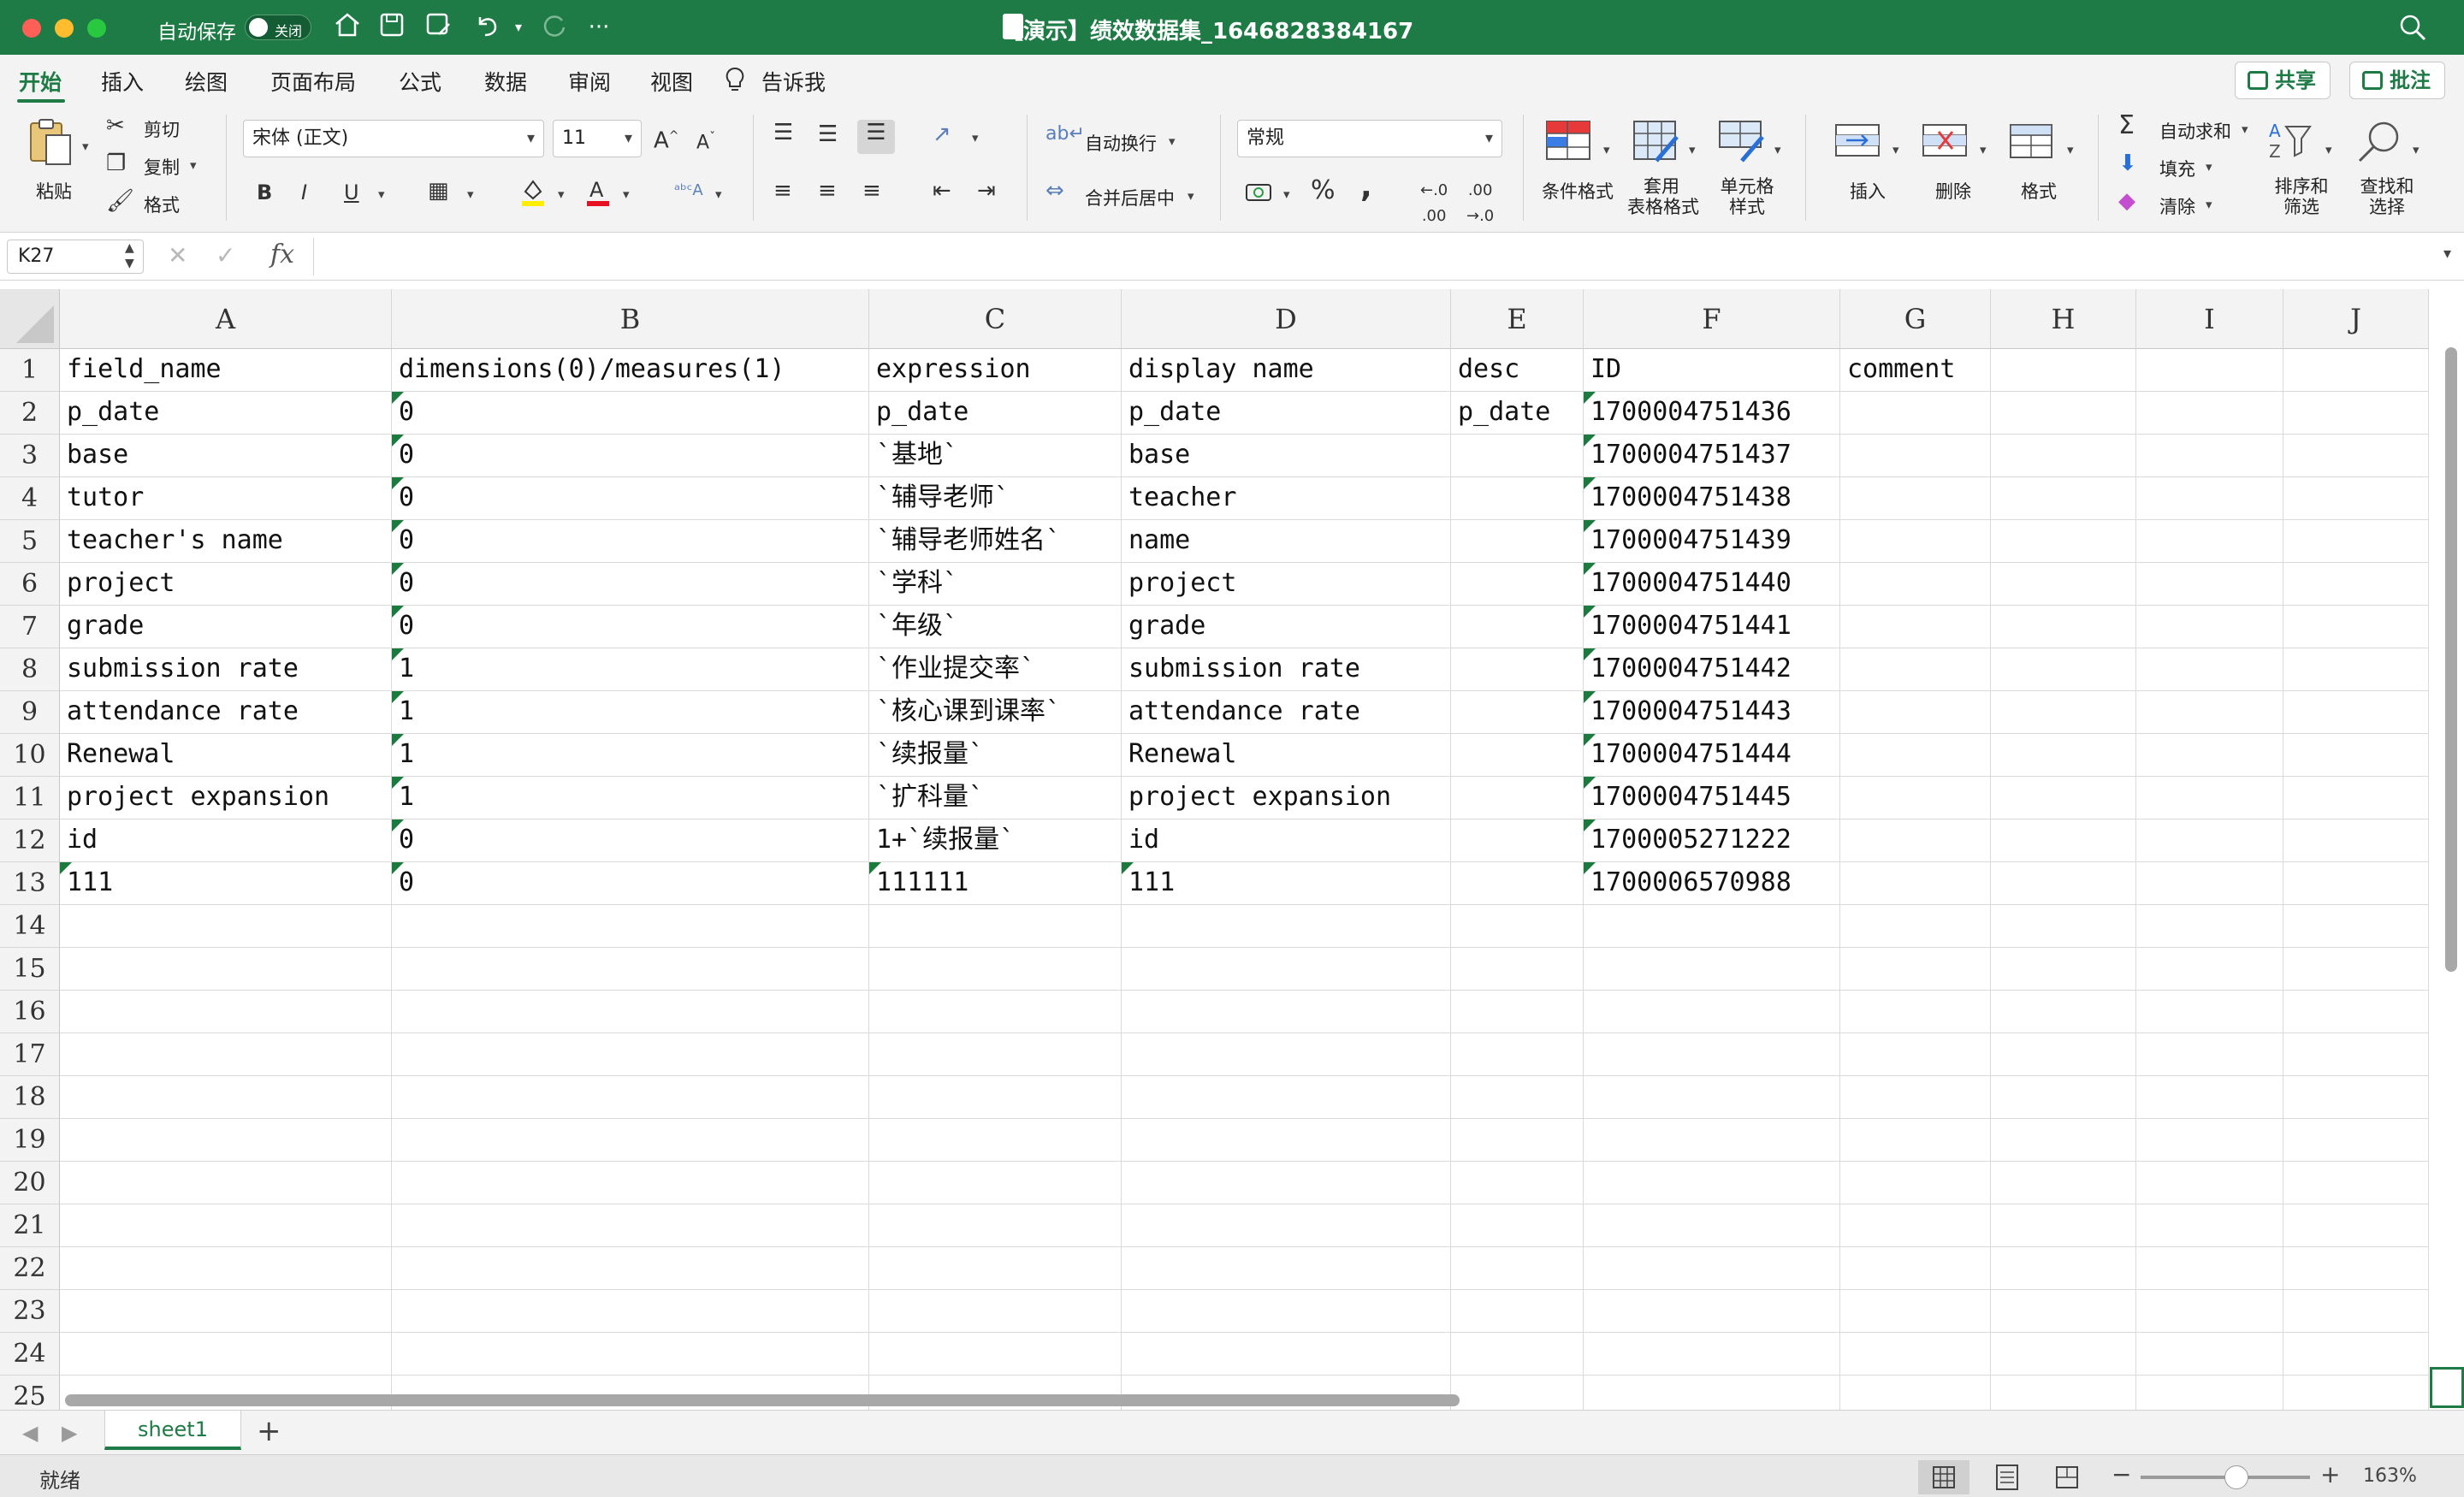 The width and height of the screenshot is (2464, 1497). I want to click on format-as-table-button: 套用 表格格式, so click(1663, 196).